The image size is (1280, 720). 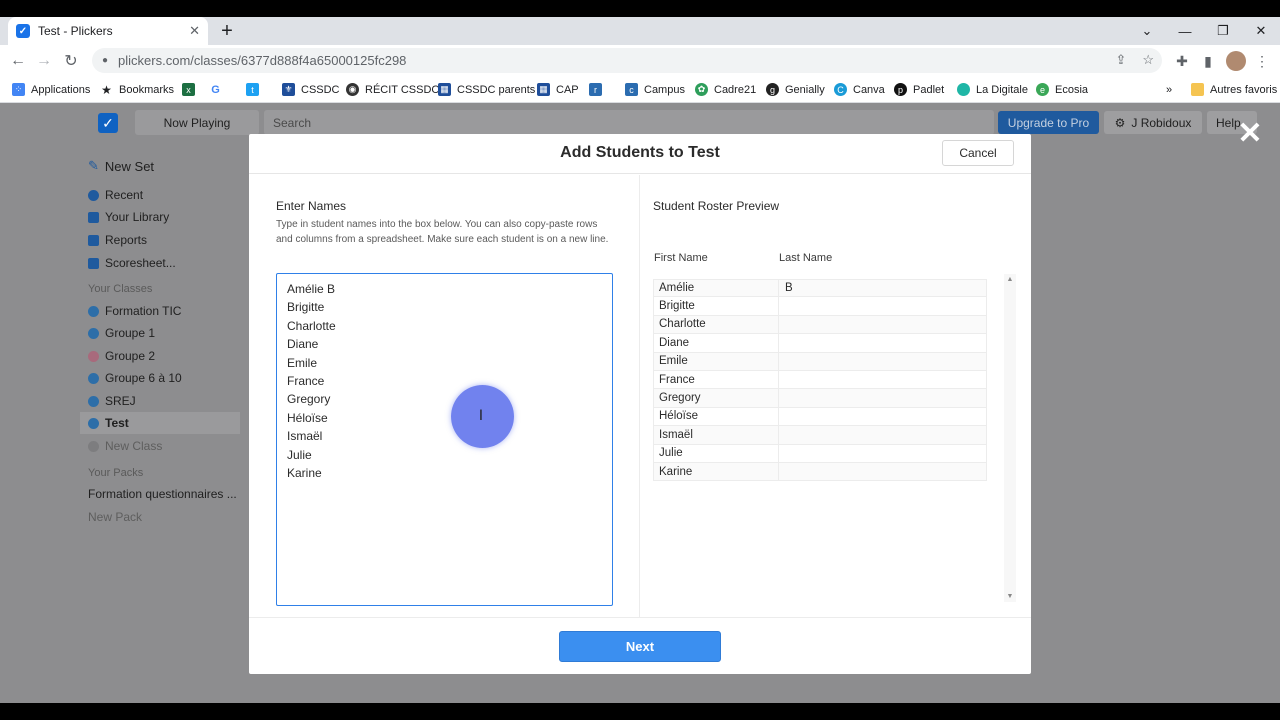 I want to click on roster-row: France, so click(x=820, y=380).